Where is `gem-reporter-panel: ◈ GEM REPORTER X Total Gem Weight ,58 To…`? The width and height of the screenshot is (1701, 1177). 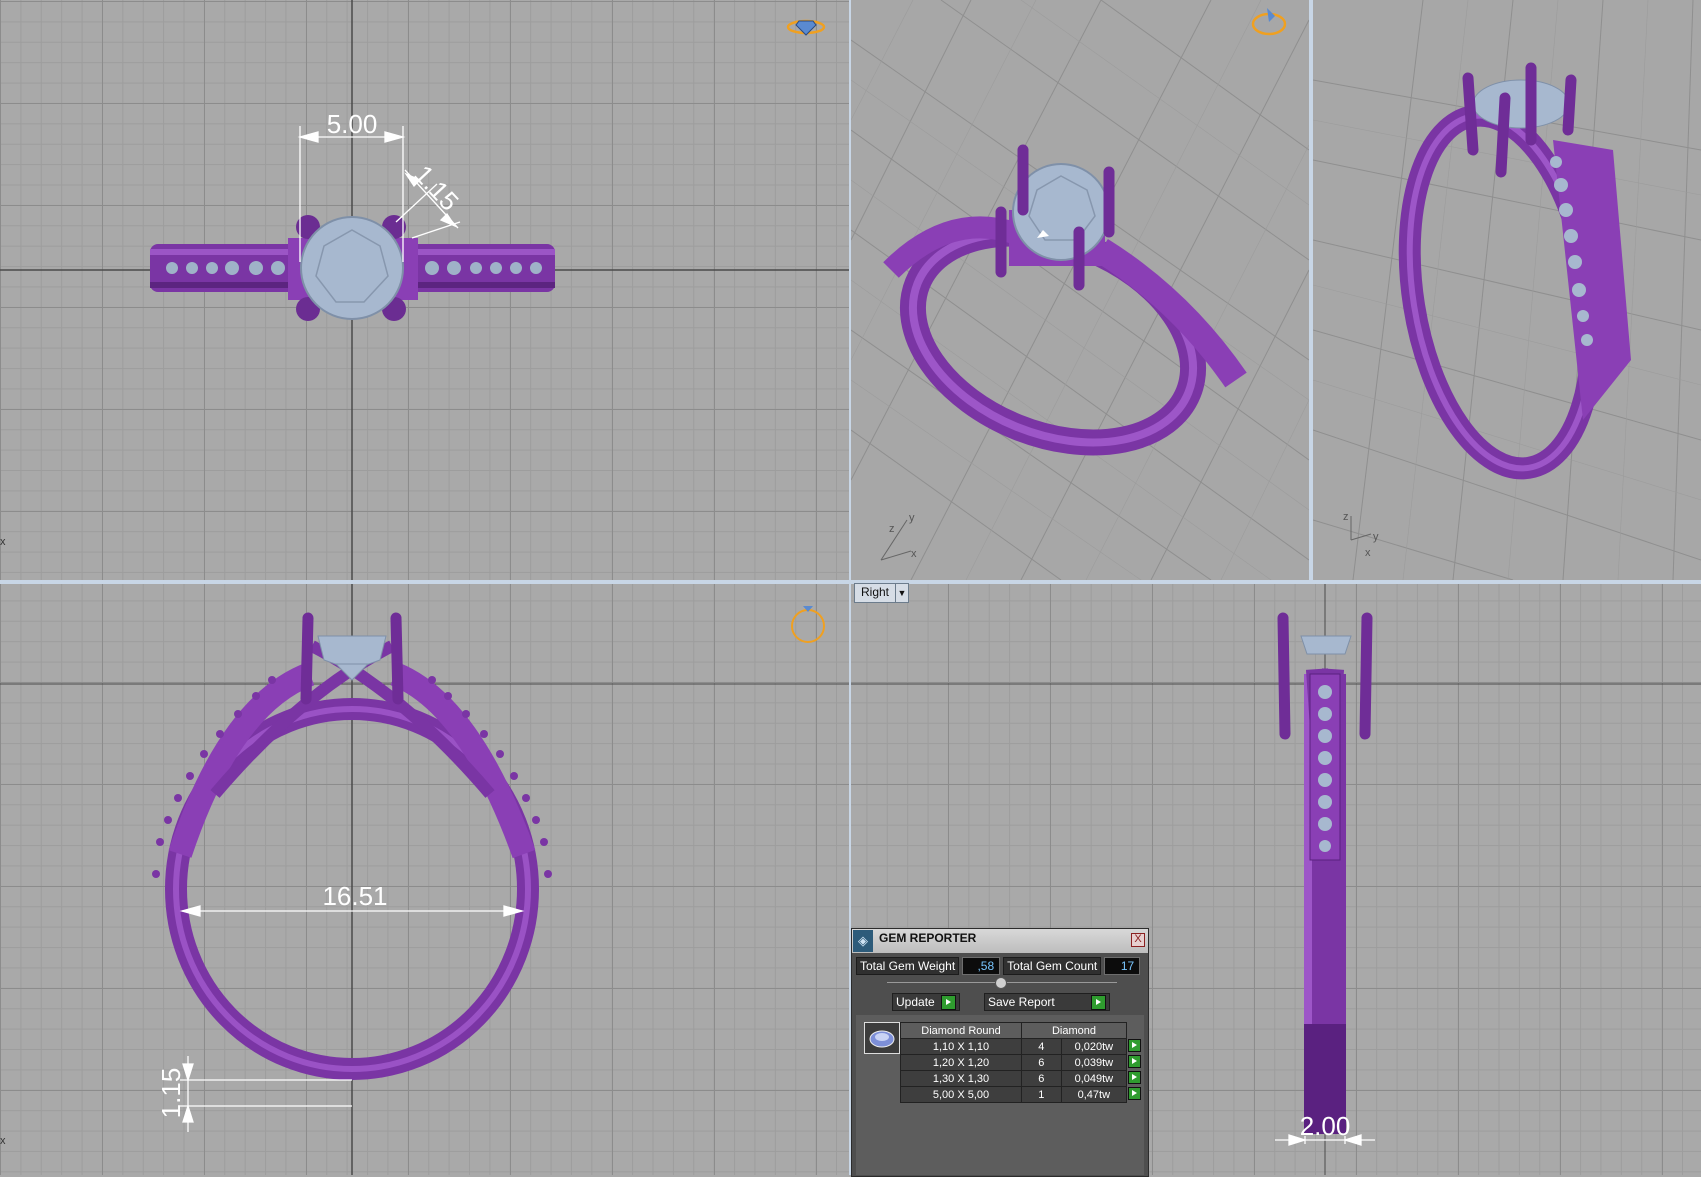 gem-reporter-panel: ◈ GEM REPORTER X Total Gem Weight ,58 To… is located at coordinates (1000, 1052).